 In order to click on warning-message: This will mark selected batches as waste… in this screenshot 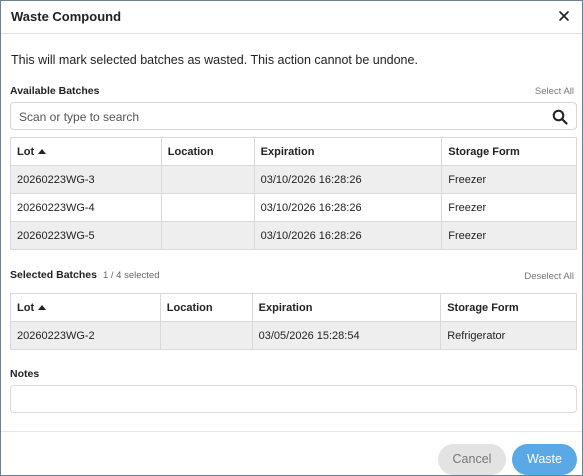, I will do `click(214, 60)`.